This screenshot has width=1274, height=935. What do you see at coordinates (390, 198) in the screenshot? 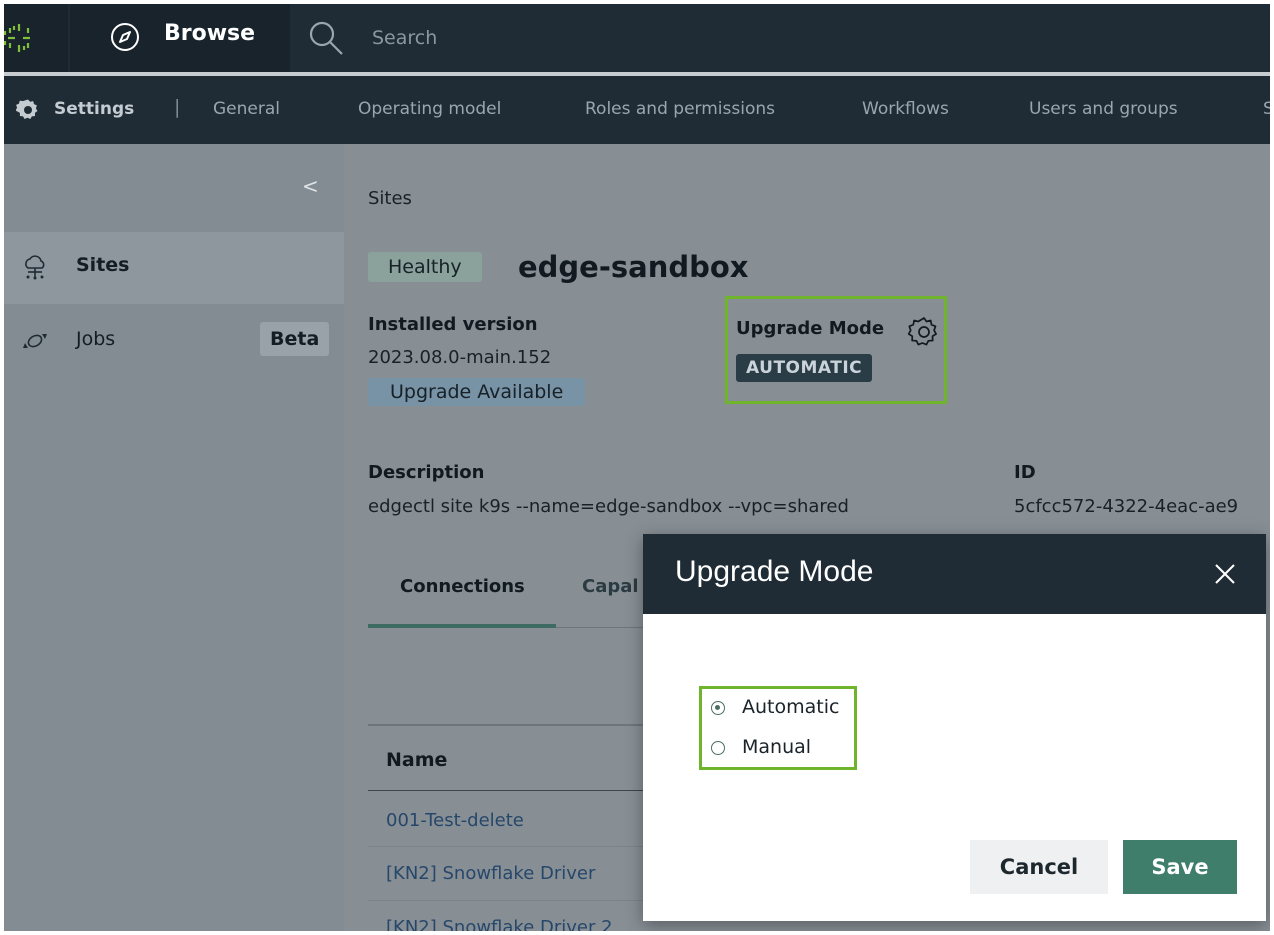
I see `breadcrumb: Sites` at bounding box center [390, 198].